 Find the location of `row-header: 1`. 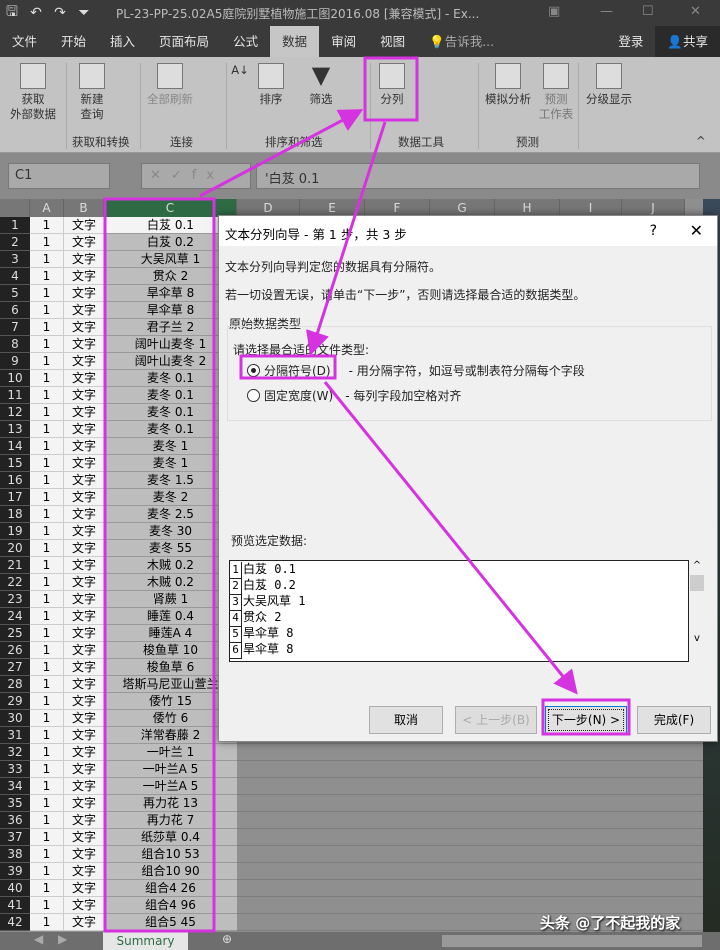

row-header: 1 is located at coordinates (15, 225).